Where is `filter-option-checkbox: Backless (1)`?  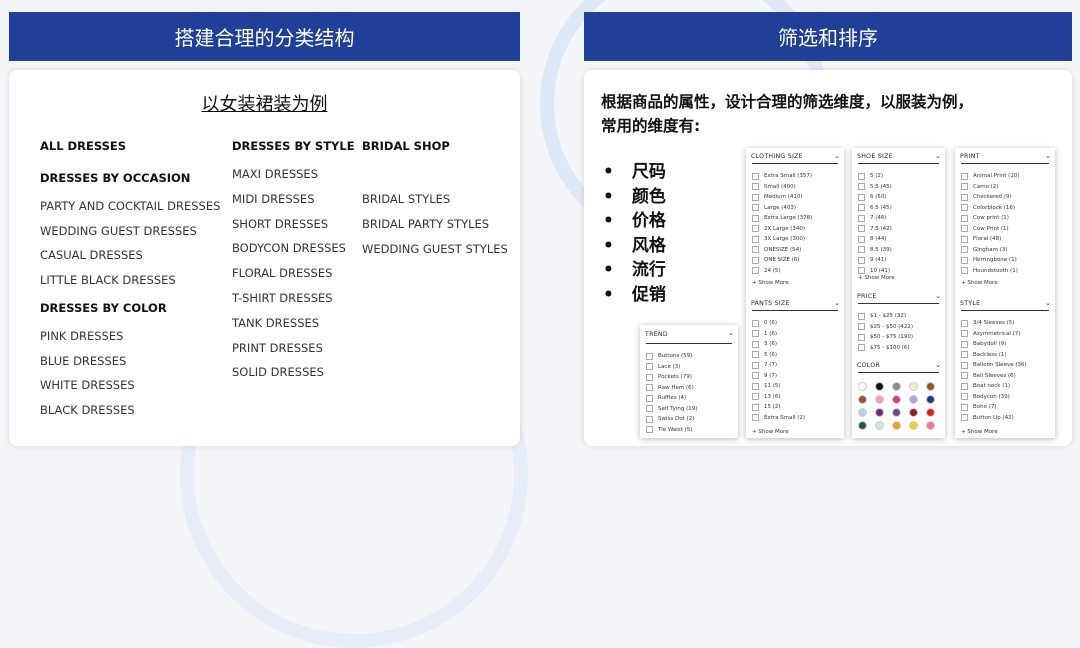 filter-option-checkbox: Backless (1) is located at coordinates (984, 355).